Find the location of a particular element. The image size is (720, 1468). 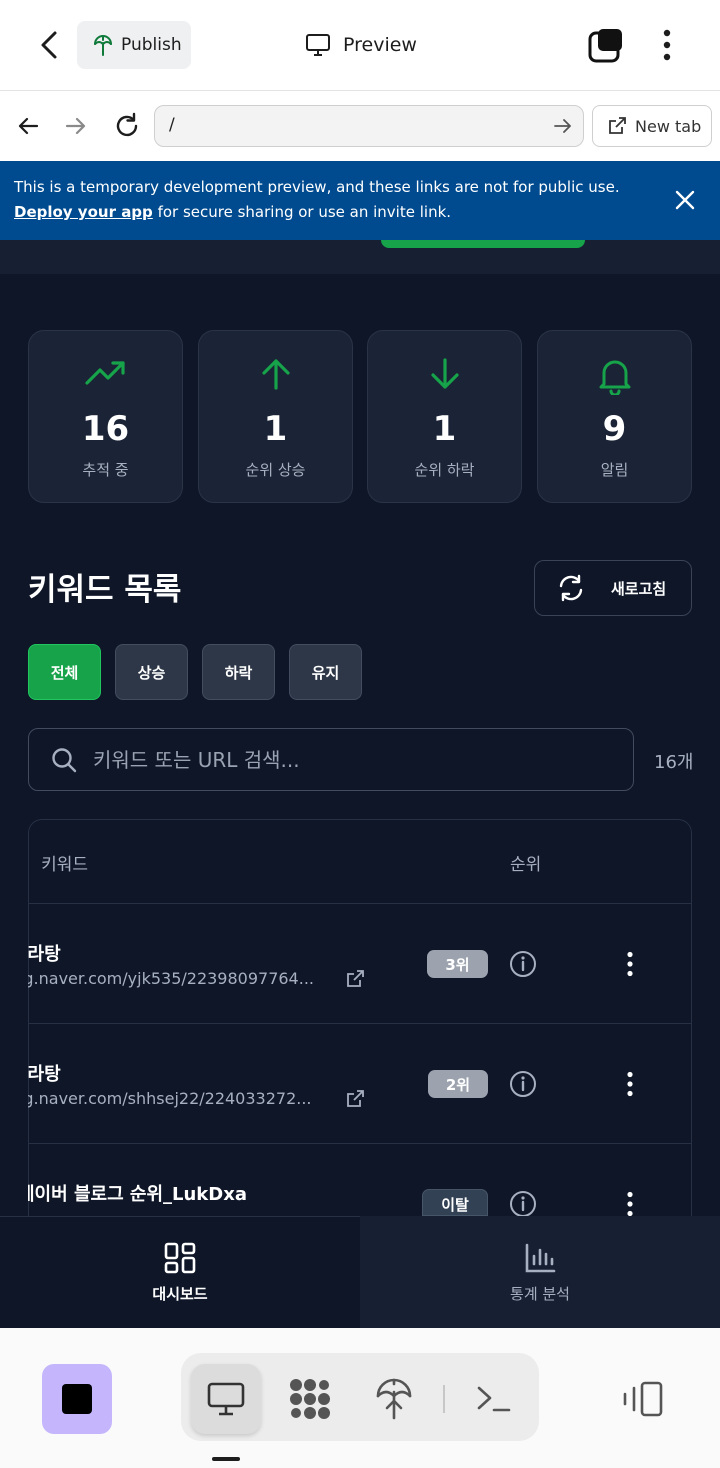

stat-card-alerts: 9 알림 is located at coordinates (614, 416).